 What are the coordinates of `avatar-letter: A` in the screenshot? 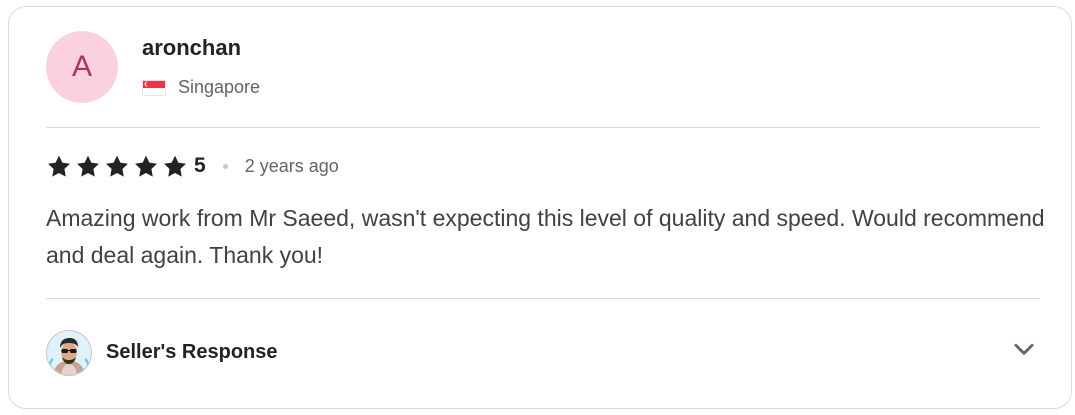 It's located at (81, 66).